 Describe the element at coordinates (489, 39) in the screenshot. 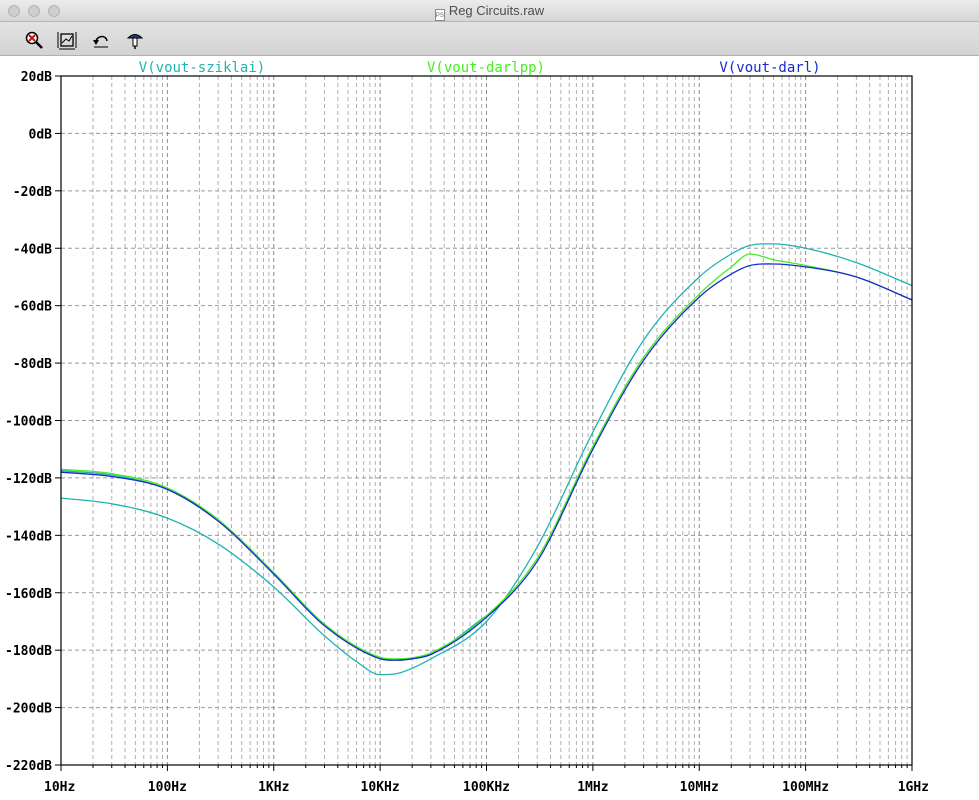

I see `toolbar` at that location.